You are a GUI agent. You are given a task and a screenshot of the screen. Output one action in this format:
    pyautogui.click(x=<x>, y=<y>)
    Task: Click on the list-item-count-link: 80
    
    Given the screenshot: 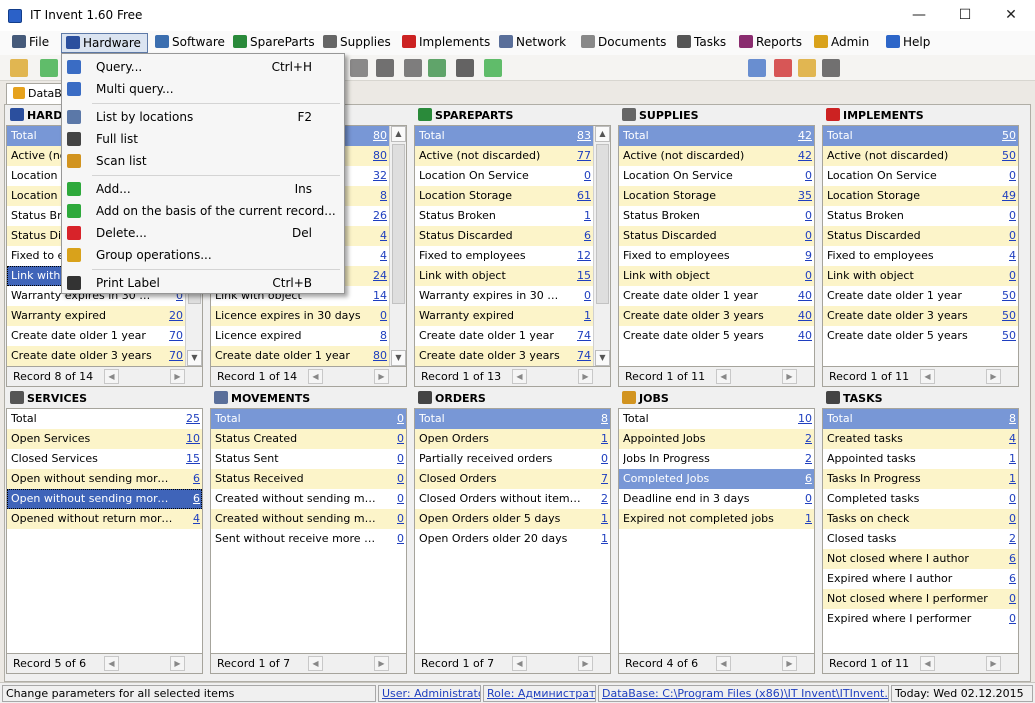 What is the action you would take?
    pyautogui.click(x=375, y=356)
    